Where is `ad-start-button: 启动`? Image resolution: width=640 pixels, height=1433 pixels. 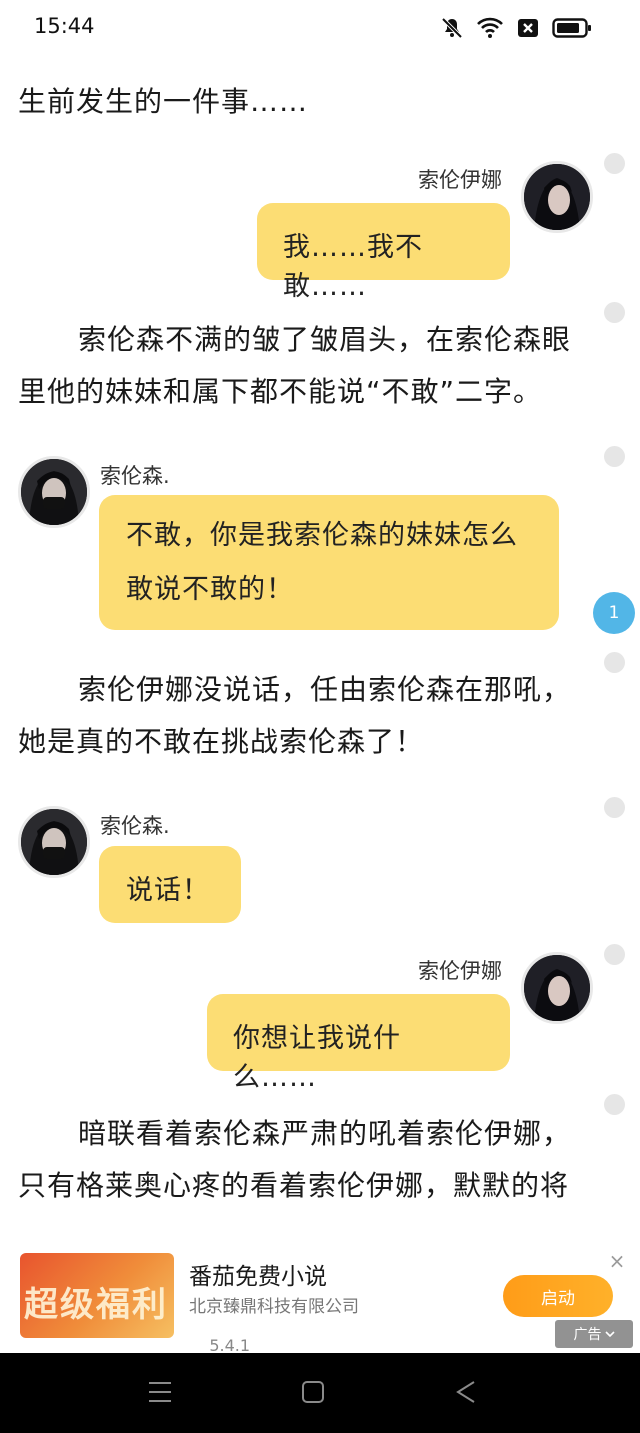
ad-start-button: 启动 is located at coordinates (558, 1296).